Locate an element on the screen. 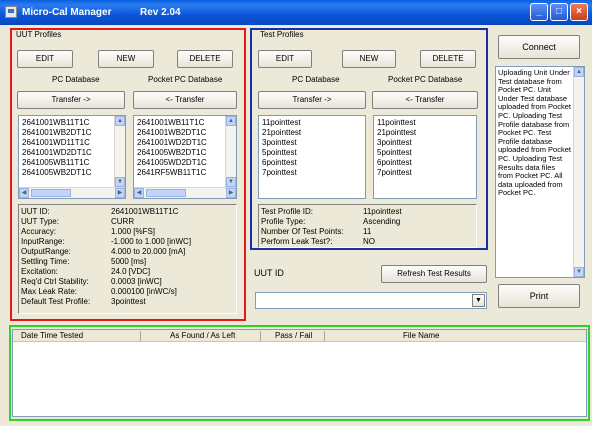  window-title: Micro-Cal Manager is located at coordinates (67, 12).